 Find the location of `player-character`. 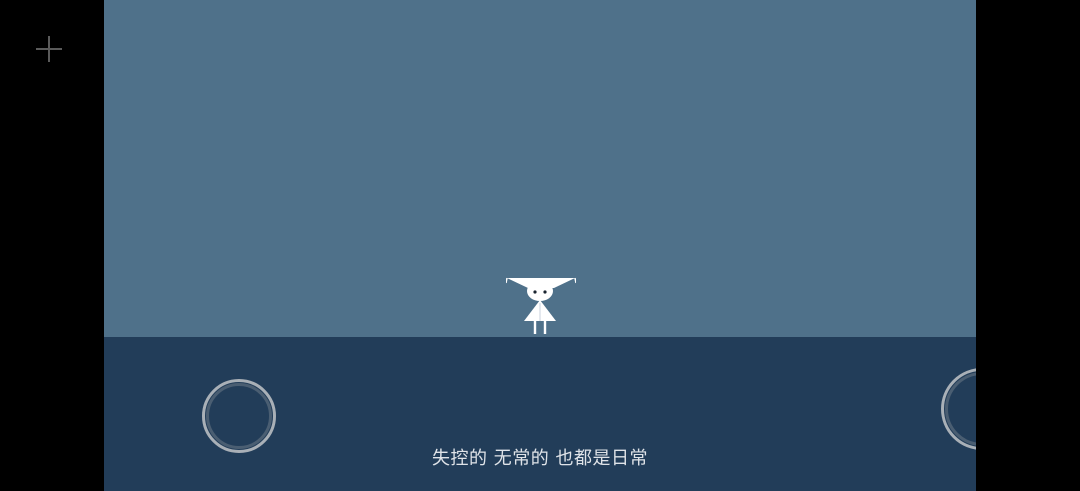

player-character is located at coordinates (541, 306).